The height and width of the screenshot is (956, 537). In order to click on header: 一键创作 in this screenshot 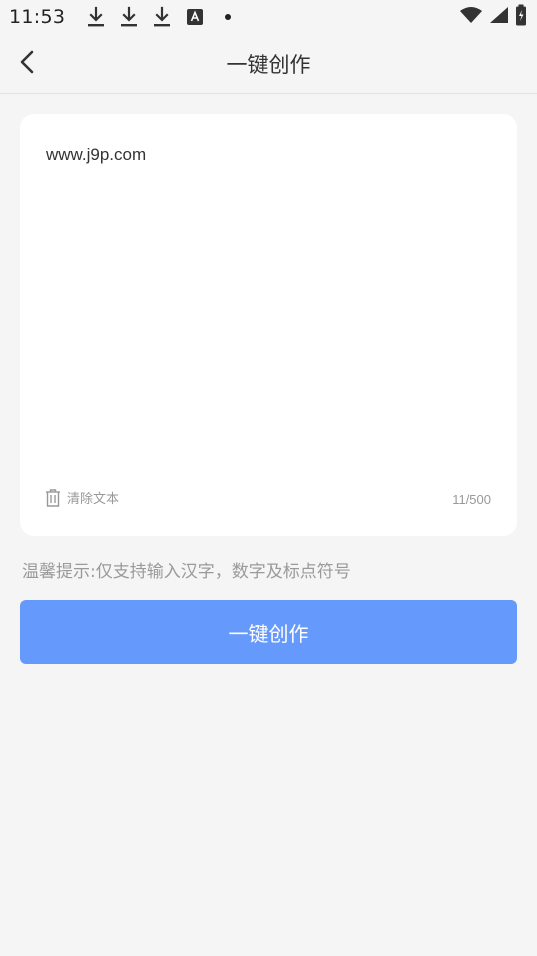, I will do `click(268, 64)`.